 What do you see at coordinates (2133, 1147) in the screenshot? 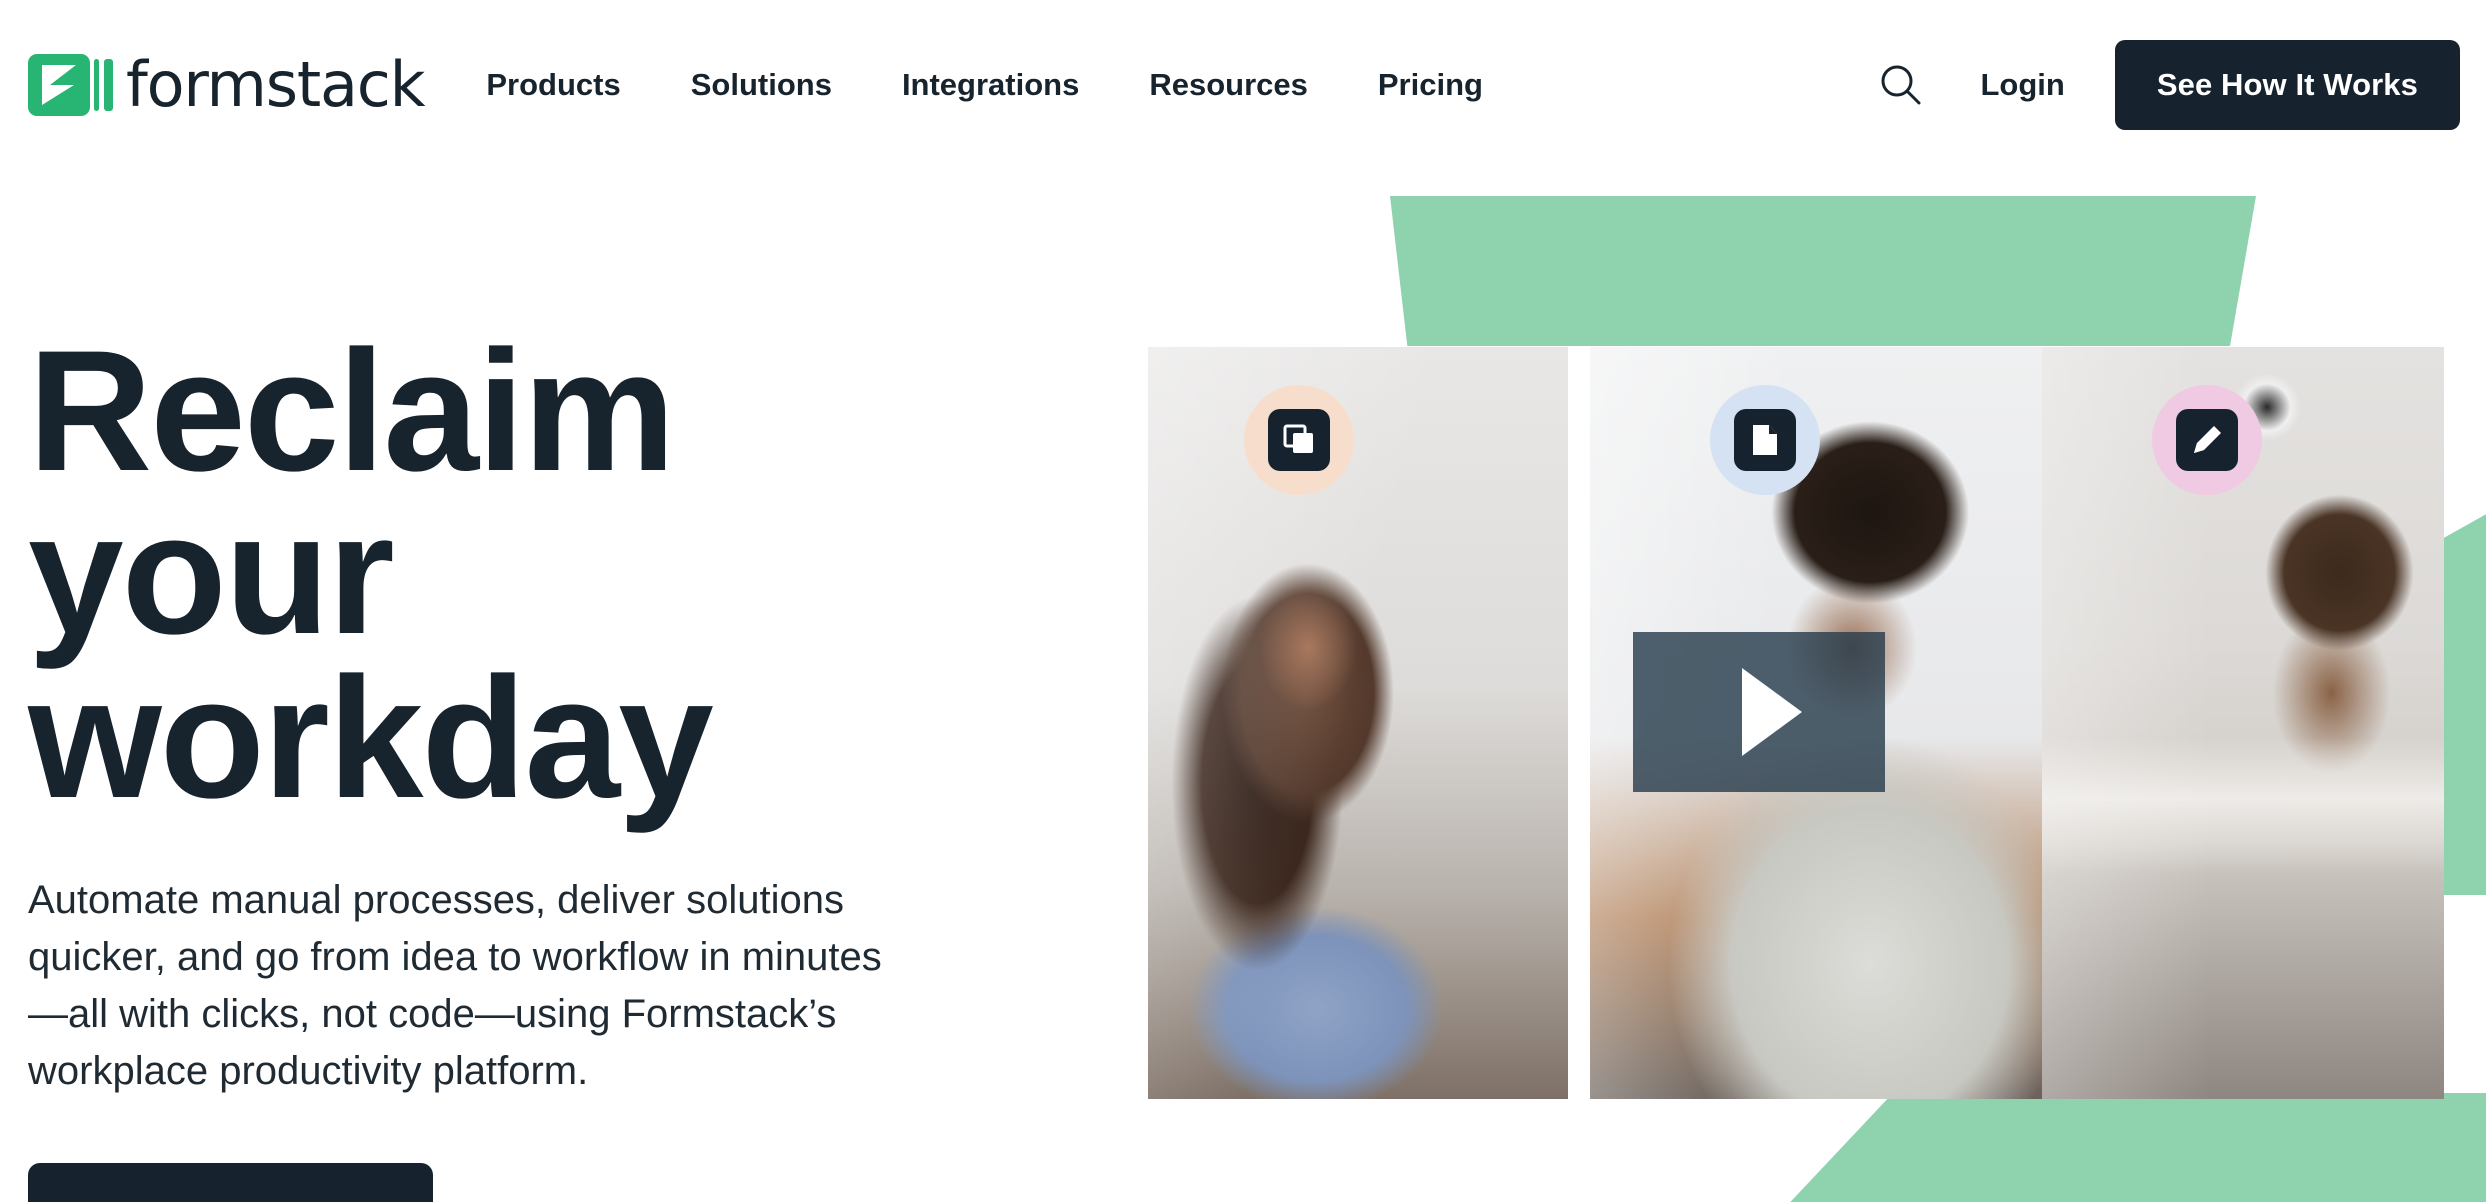
I see `decor-green-bottom-shape` at bounding box center [2133, 1147].